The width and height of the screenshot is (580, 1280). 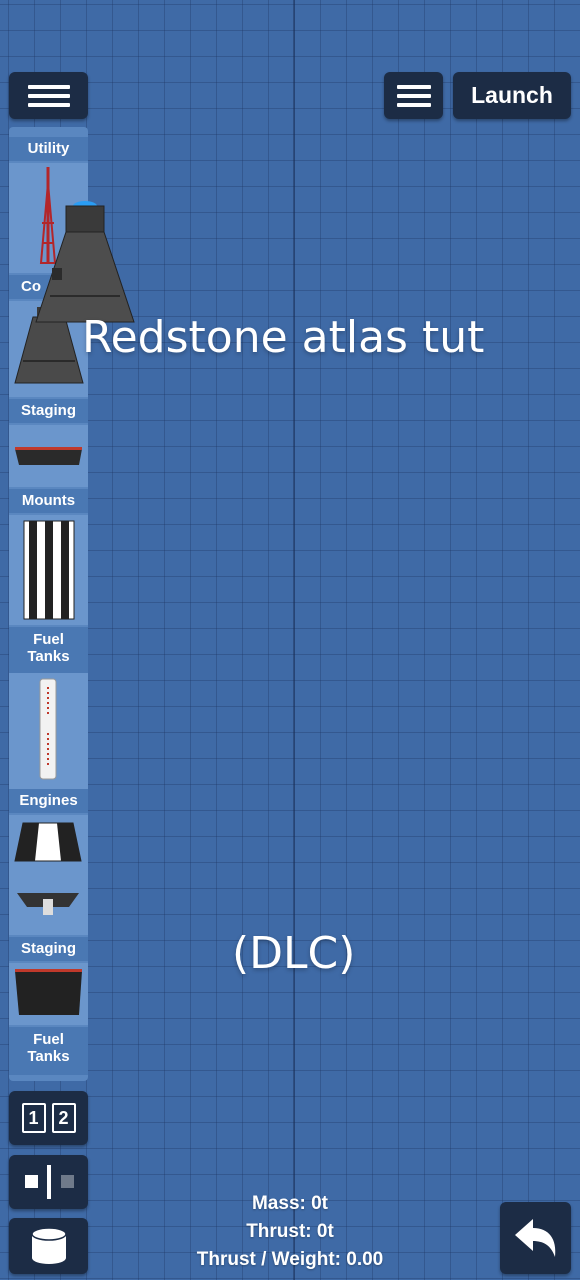 I want to click on undo-button, so click(x=535, y=1238).